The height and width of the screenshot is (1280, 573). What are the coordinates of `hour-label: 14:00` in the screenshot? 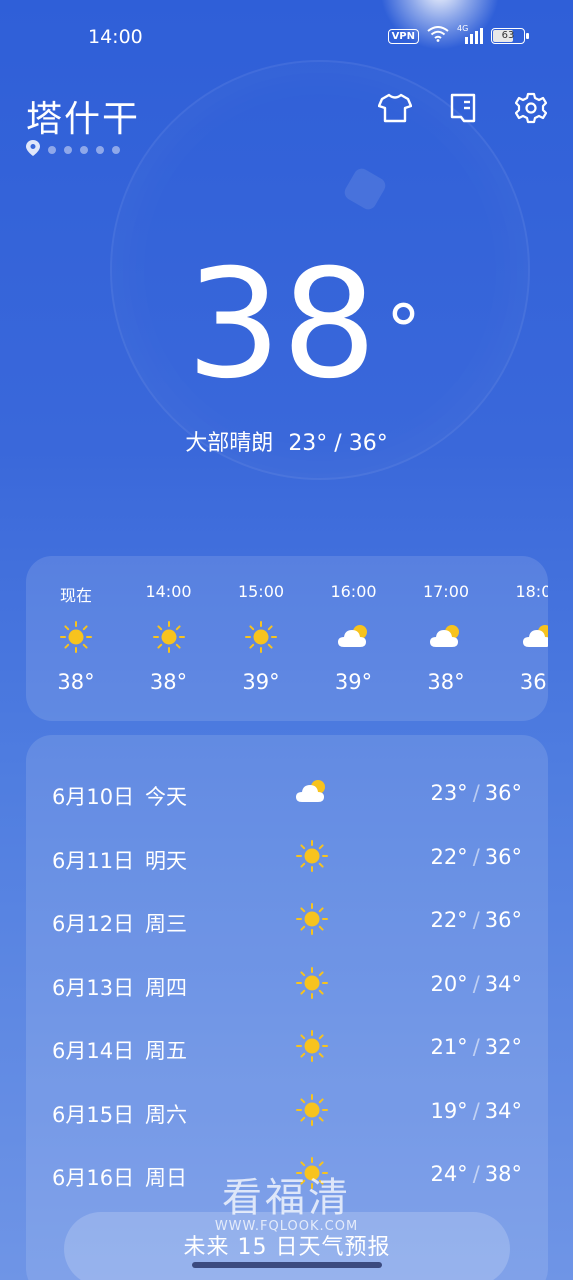 It's located at (168, 591).